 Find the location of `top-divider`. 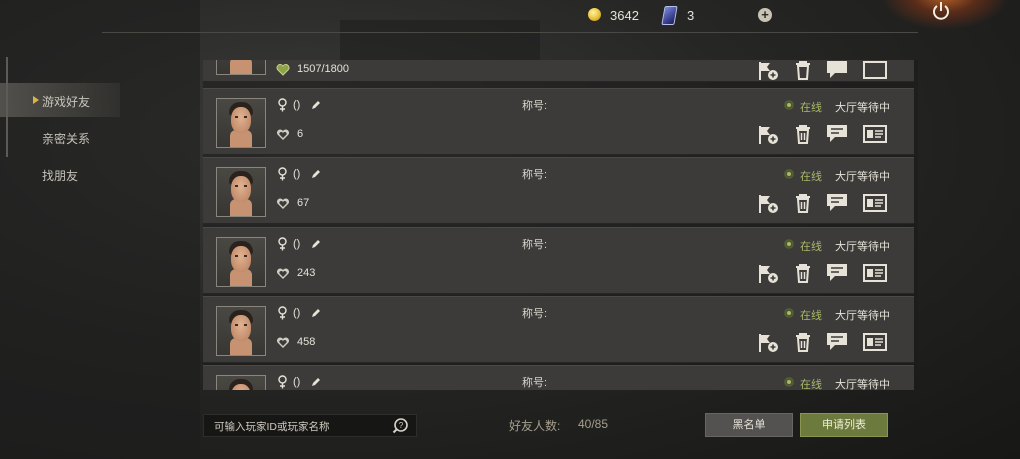

top-divider is located at coordinates (510, 32).